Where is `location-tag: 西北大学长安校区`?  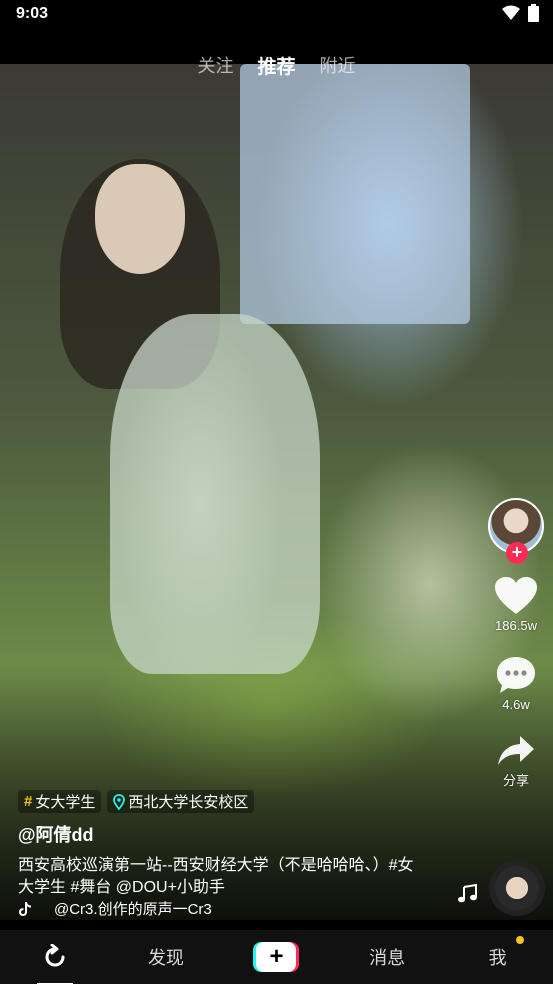
location-tag: 西北大学长安校区 is located at coordinates (181, 801).